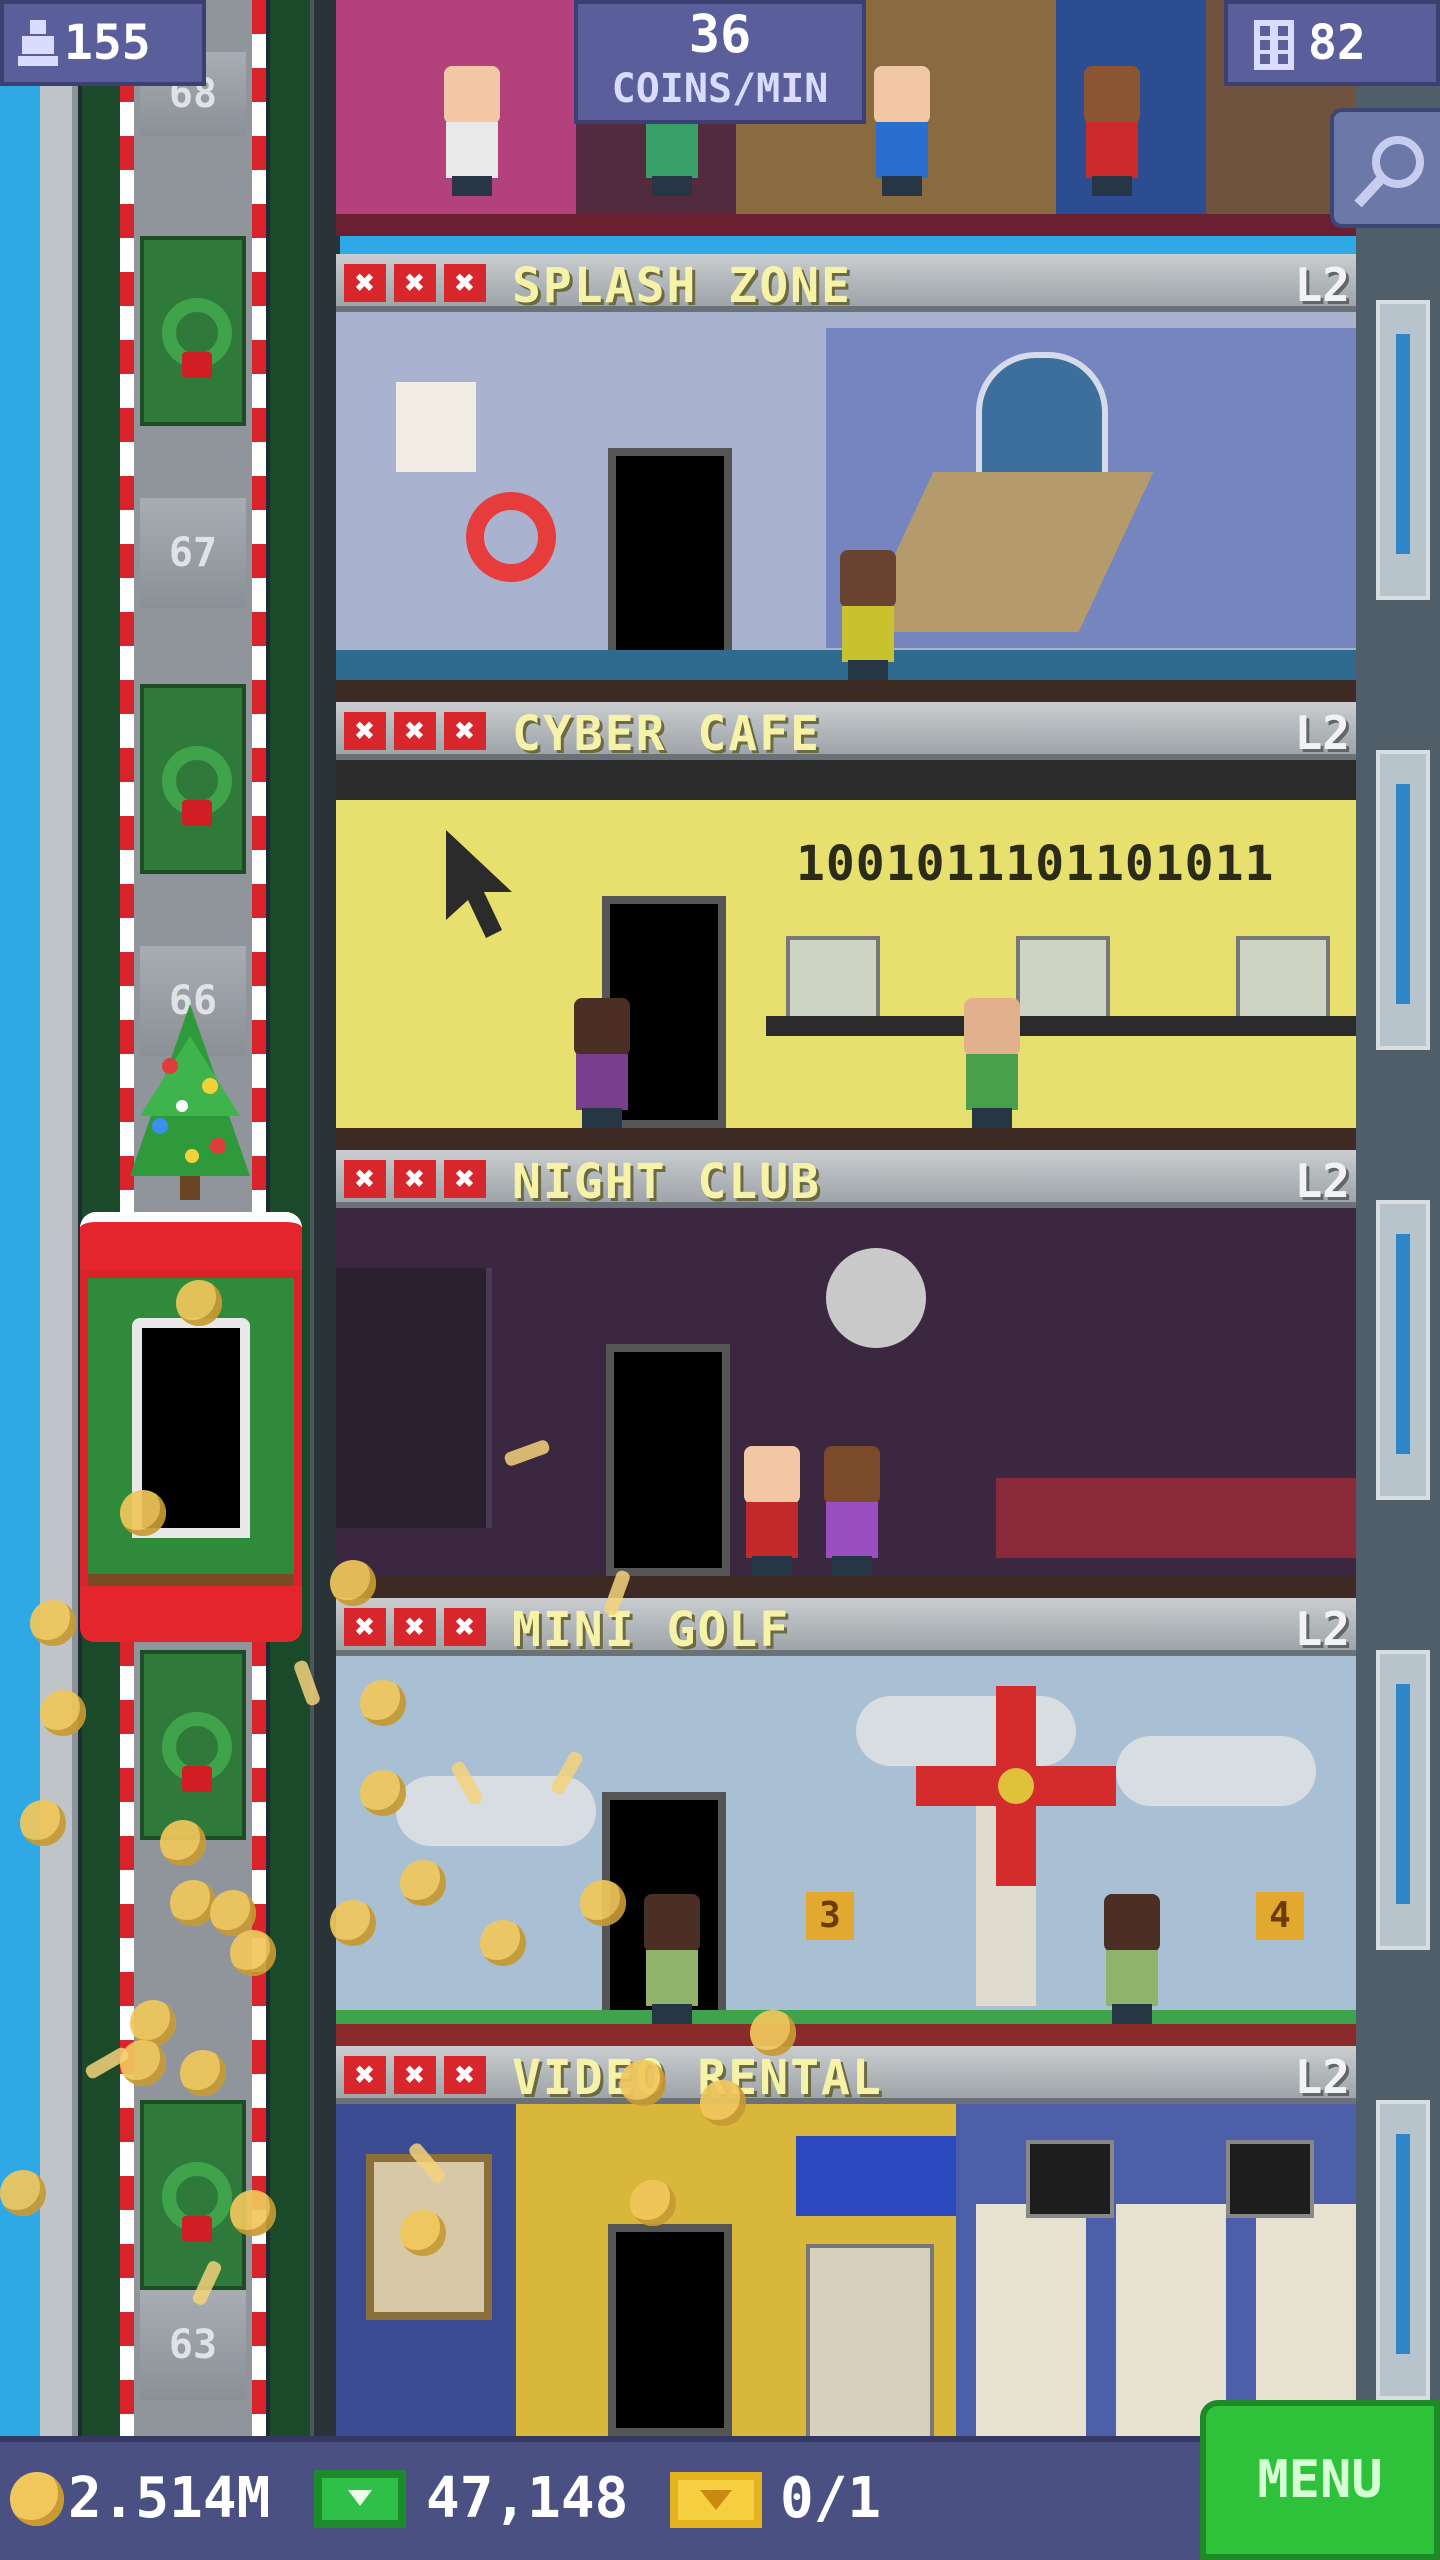  What do you see at coordinates (831, 2498) in the screenshot?
I see `tickets-total: 0/1` at bounding box center [831, 2498].